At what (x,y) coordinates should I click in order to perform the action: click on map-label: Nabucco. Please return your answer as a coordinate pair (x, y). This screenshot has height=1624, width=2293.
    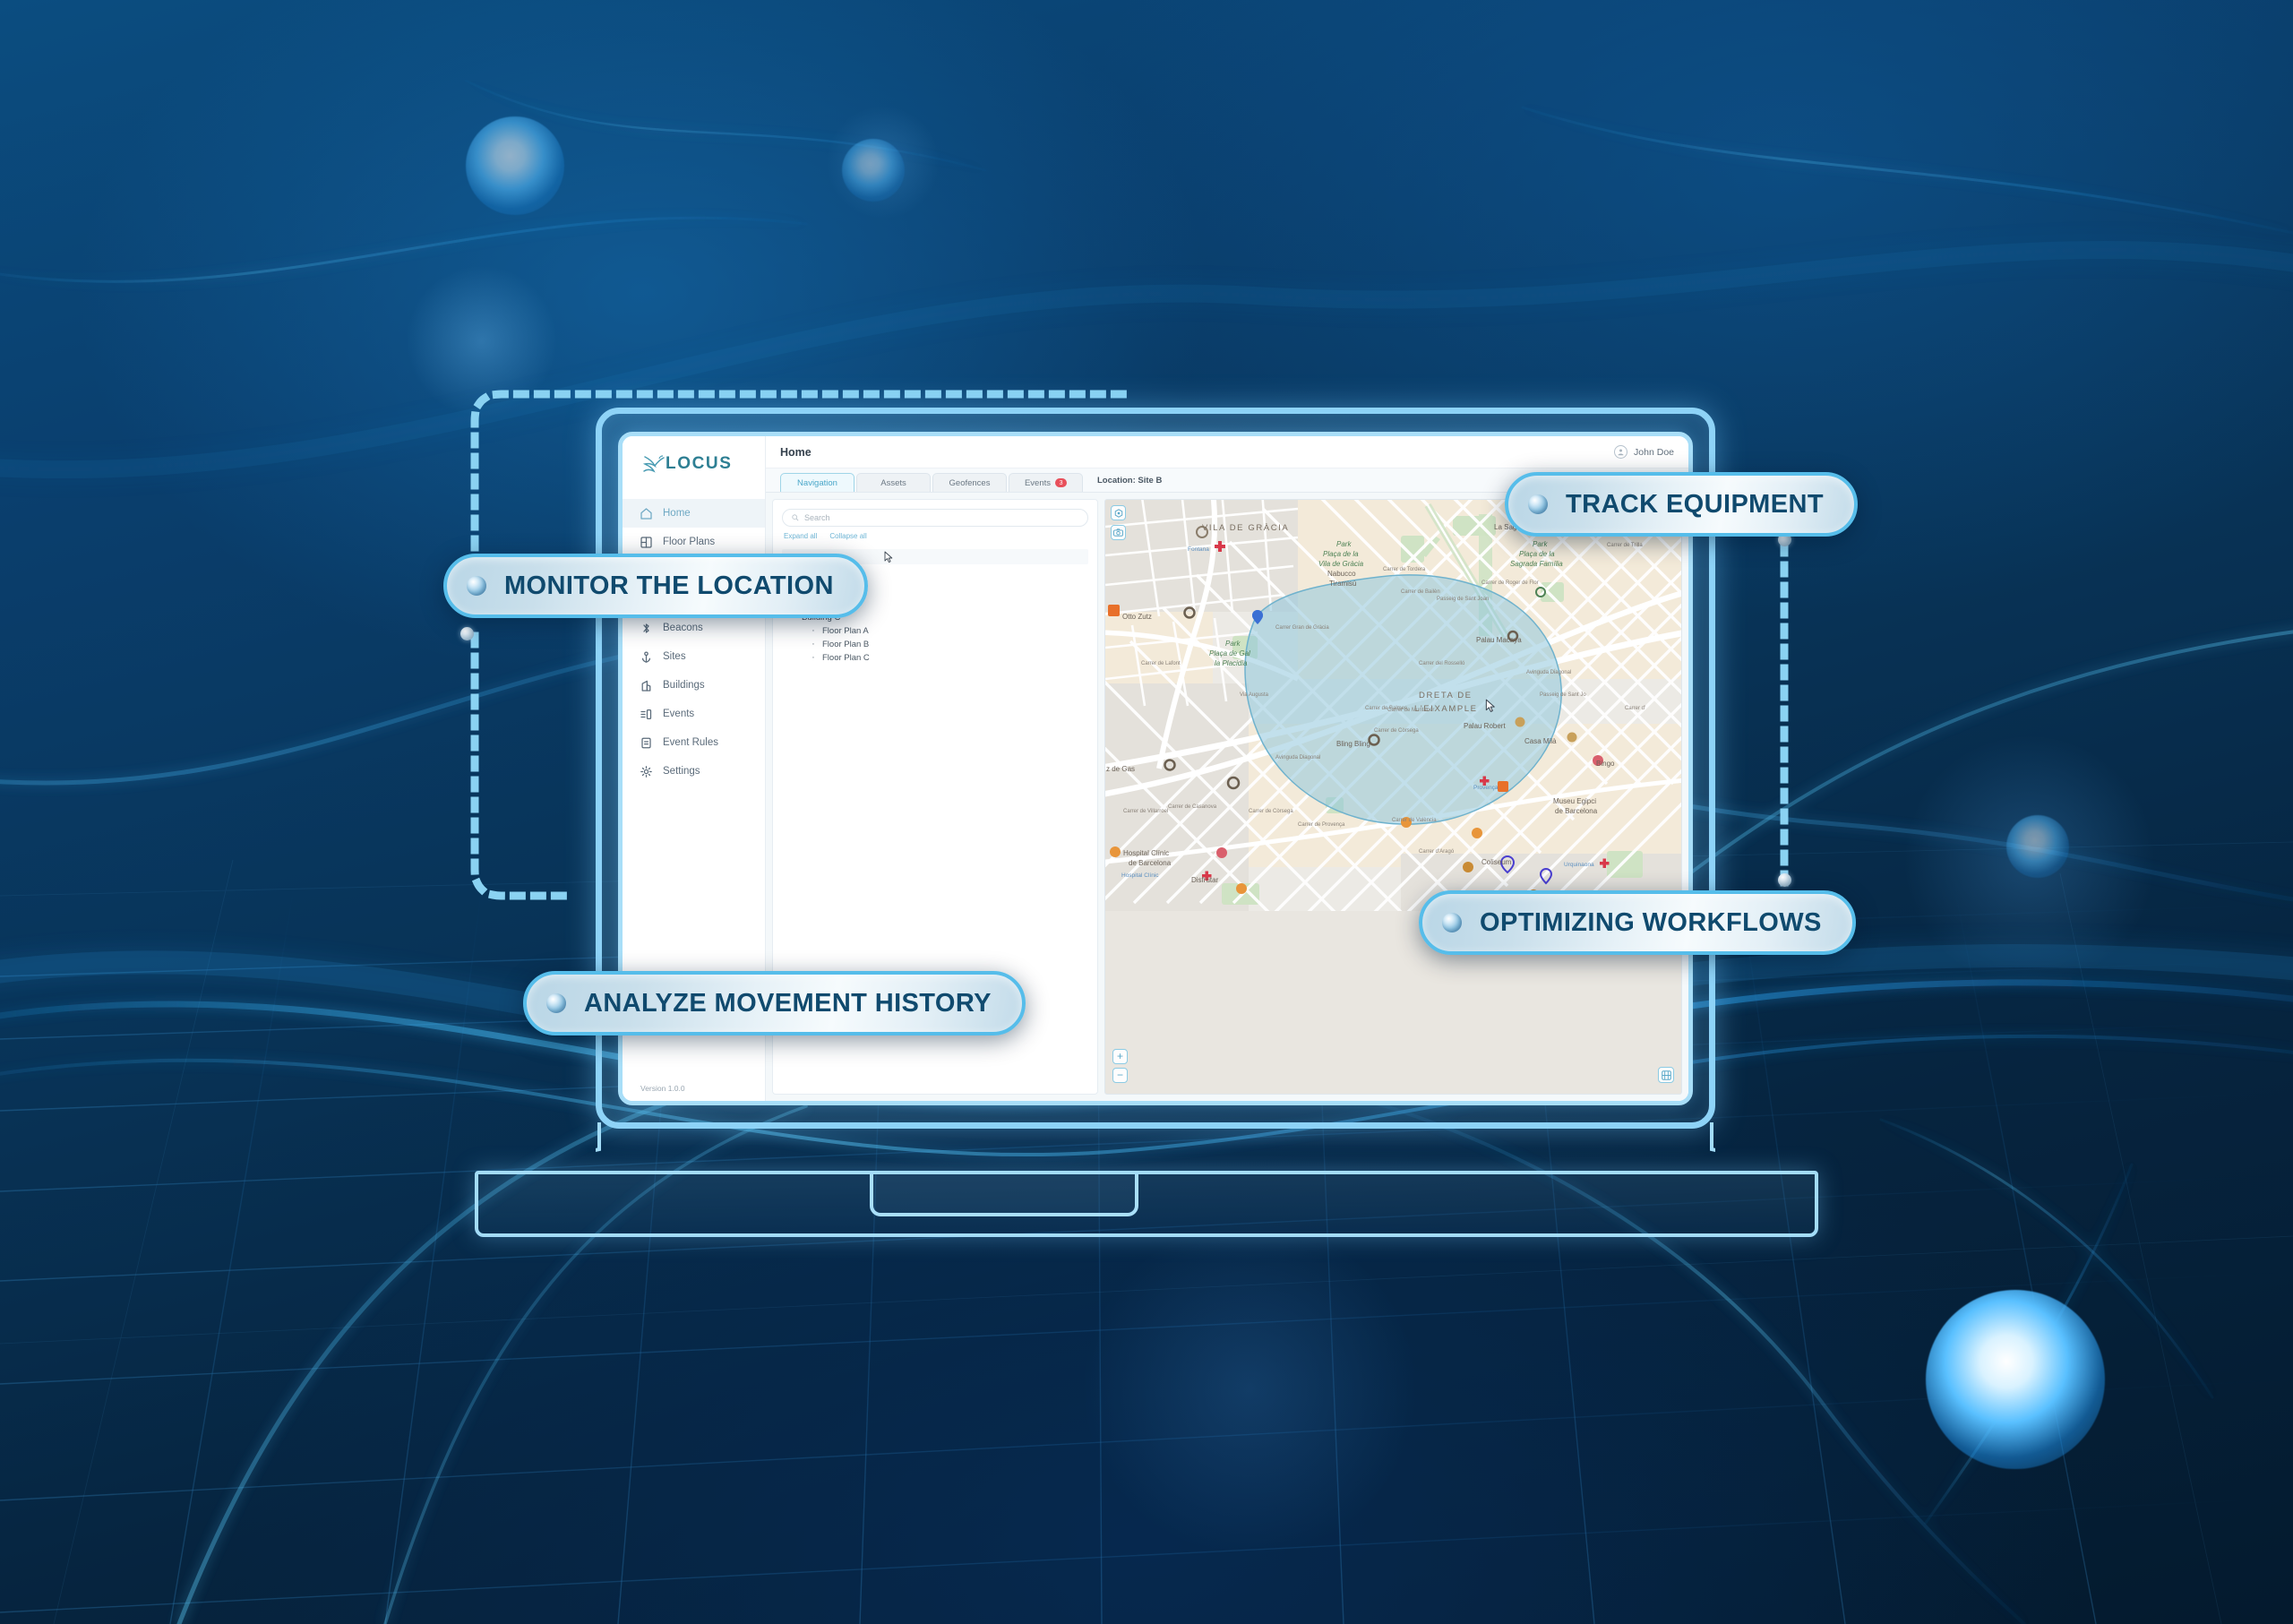
    Looking at the image, I should click on (1341, 574).